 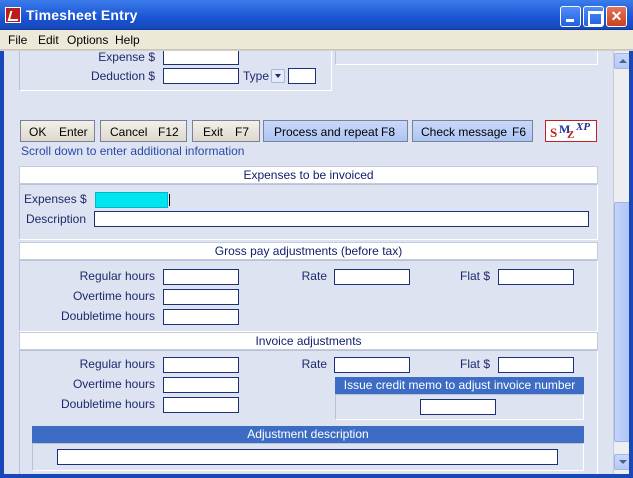 What do you see at coordinates (308, 175) in the screenshot?
I see `expenses-invoiced-header: Expenses to be invoiced` at bounding box center [308, 175].